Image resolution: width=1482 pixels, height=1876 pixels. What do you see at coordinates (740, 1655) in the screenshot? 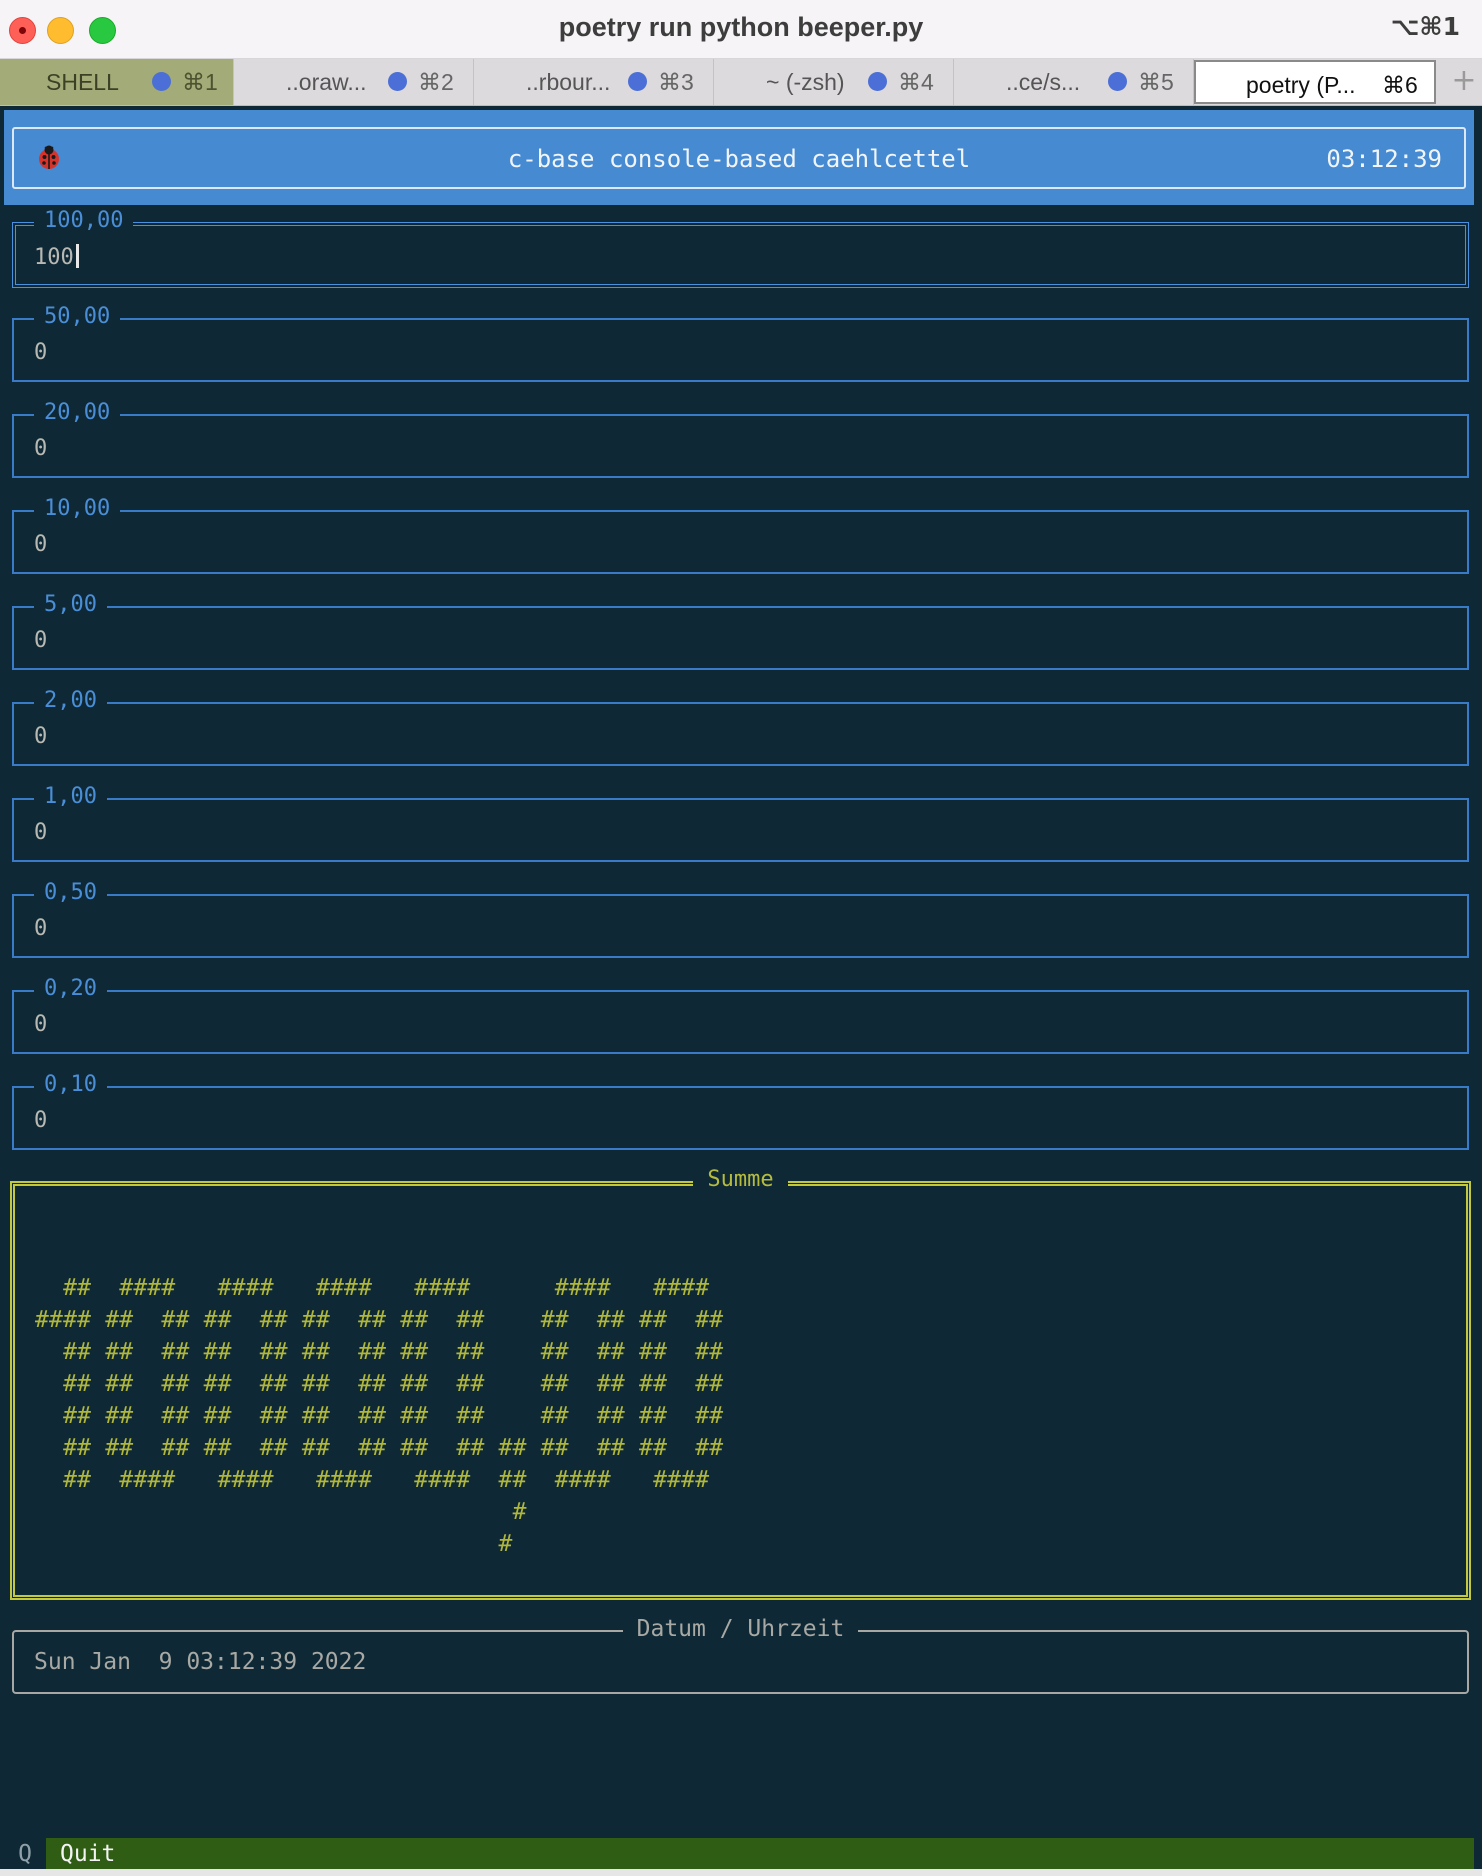
I see `datetime-panel: Datum / Uhrzeit Sun Jan 9 03:12:39 2022` at bounding box center [740, 1655].